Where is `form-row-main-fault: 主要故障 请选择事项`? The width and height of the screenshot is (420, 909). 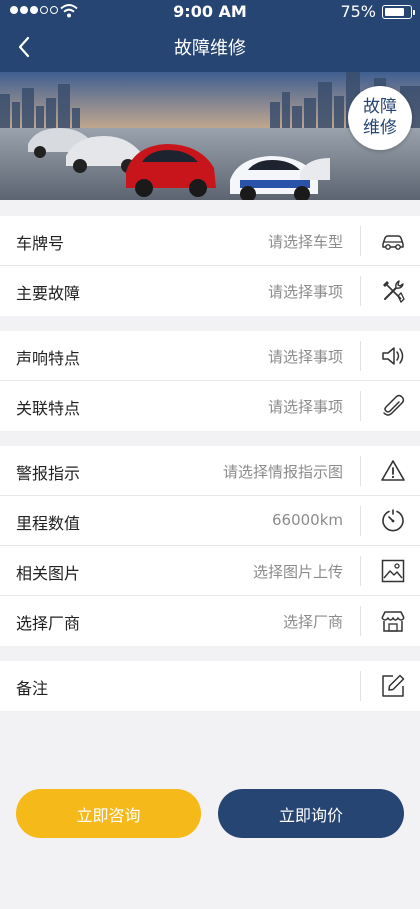
form-row-main-fault: 主要故障 请选择事项 is located at coordinates (210, 291).